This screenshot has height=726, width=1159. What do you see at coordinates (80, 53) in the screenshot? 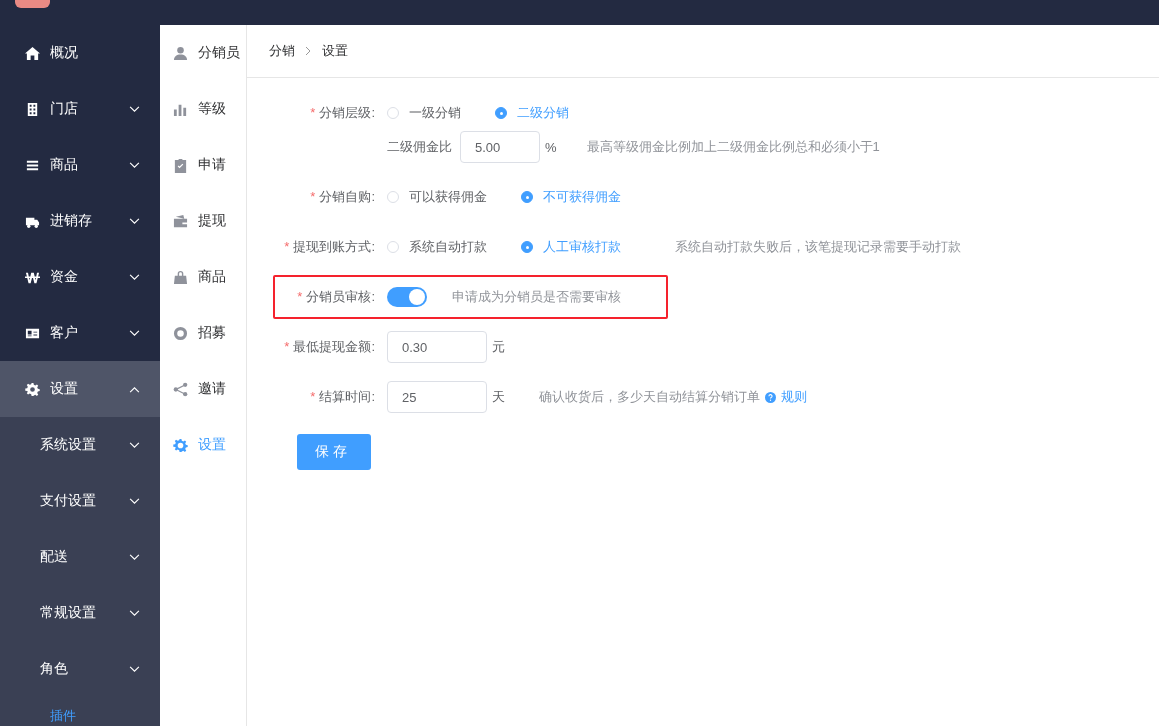
I see `menu-item: 概况` at bounding box center [80, 53].